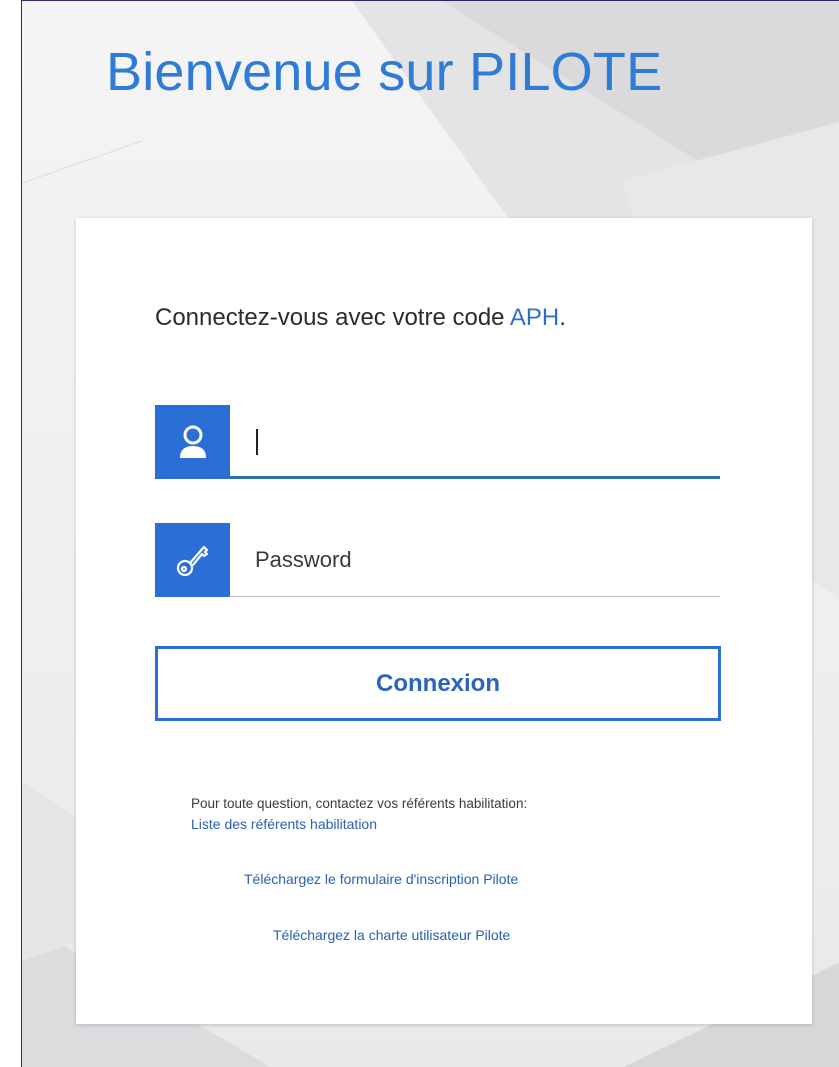  What do you see at coordinates (475, 560) in the screenshot?
I see `password-input` at bounding box center [475, 560].